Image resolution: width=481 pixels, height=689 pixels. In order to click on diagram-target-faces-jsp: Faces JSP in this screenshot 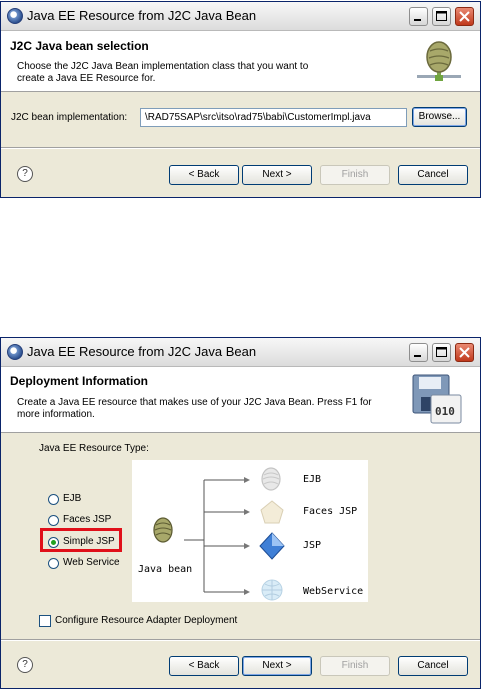, I will do `click(330, 511)`.